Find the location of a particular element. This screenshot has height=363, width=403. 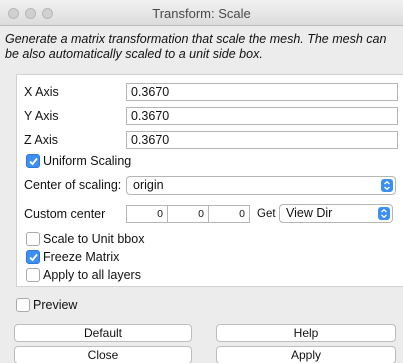

apply-to-all-layers-label: Apply to all layers is located at coordinates (92, 275).